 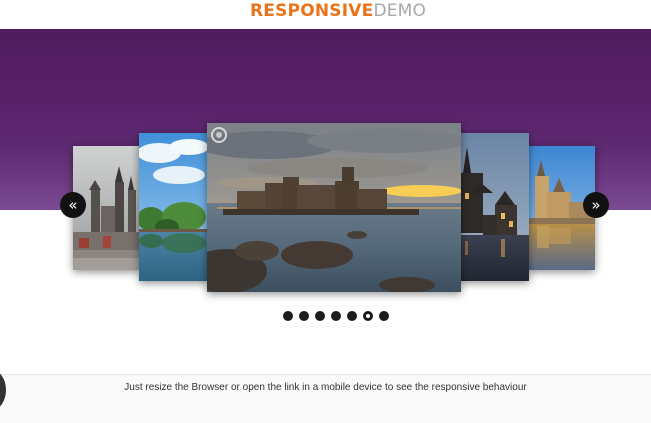 What do you see at coordinates (73, 205) in the screenshot?
I see `carousel-prev-button: «` at bounding box center [73, 205].